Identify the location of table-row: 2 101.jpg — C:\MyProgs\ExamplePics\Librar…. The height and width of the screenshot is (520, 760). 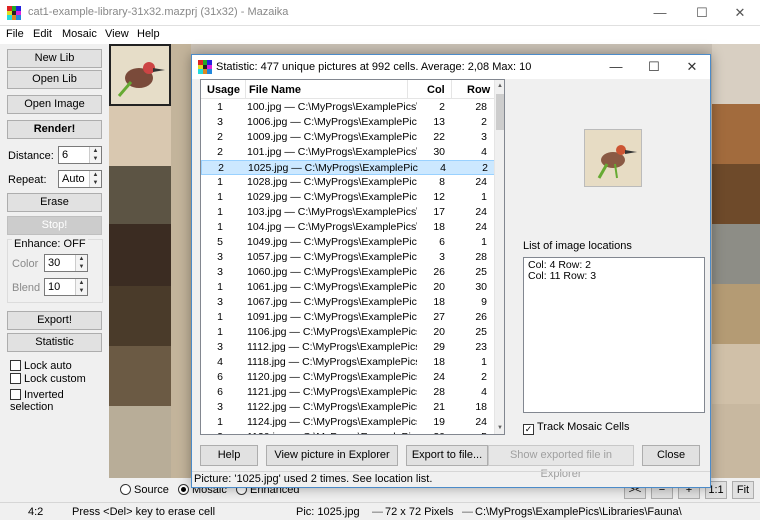
(348, 152).